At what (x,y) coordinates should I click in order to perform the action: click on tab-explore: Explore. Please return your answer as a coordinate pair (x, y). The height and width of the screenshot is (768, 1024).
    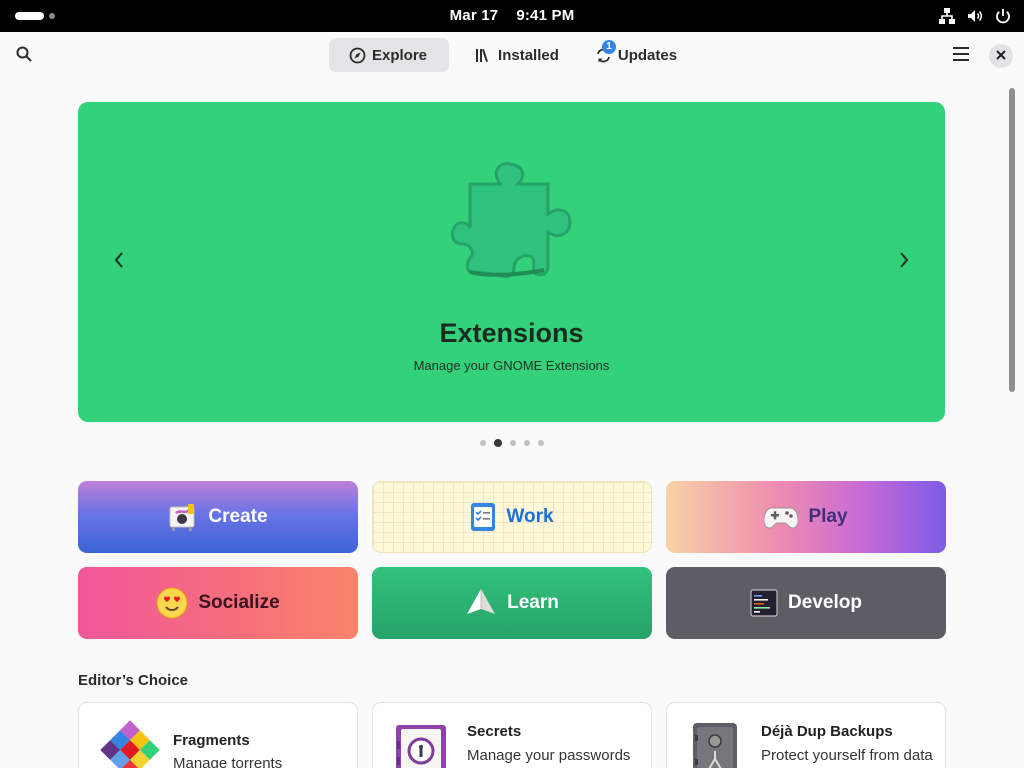
    Looking at the image, I should click on (389, 55).